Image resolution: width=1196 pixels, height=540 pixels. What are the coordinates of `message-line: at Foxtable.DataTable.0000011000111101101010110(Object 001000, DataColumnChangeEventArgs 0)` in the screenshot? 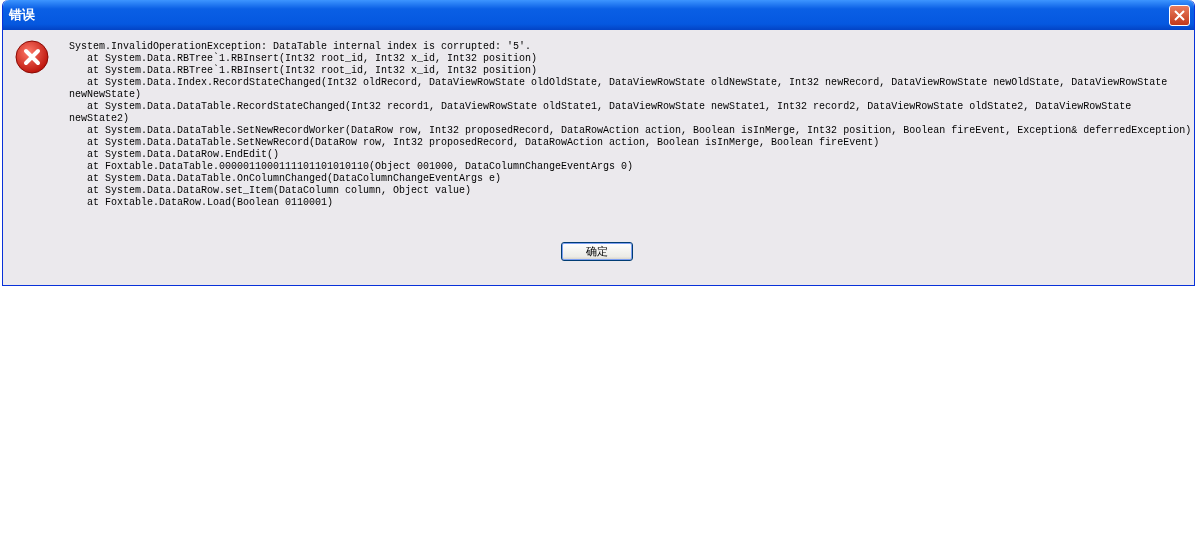 It's located at (360, 167).